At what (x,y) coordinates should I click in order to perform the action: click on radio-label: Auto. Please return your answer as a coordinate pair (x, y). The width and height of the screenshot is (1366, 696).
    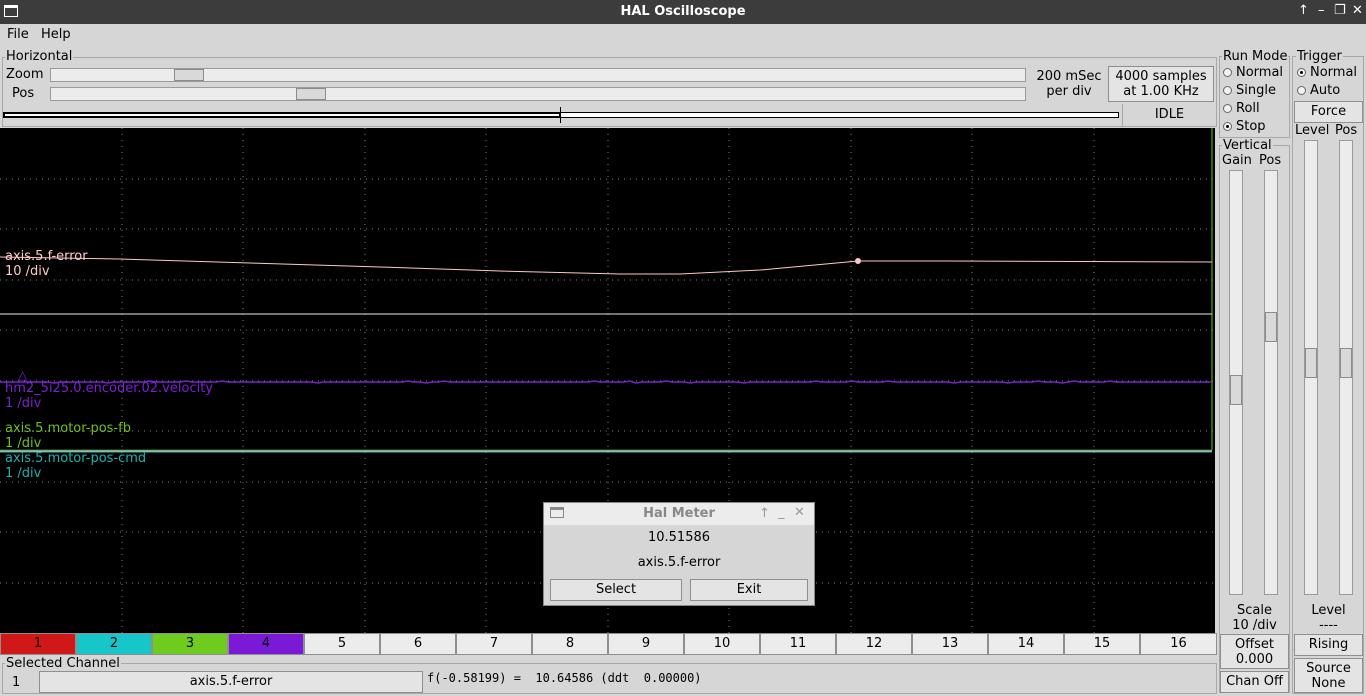
    Looking at the image, I should click on (1325, 90).